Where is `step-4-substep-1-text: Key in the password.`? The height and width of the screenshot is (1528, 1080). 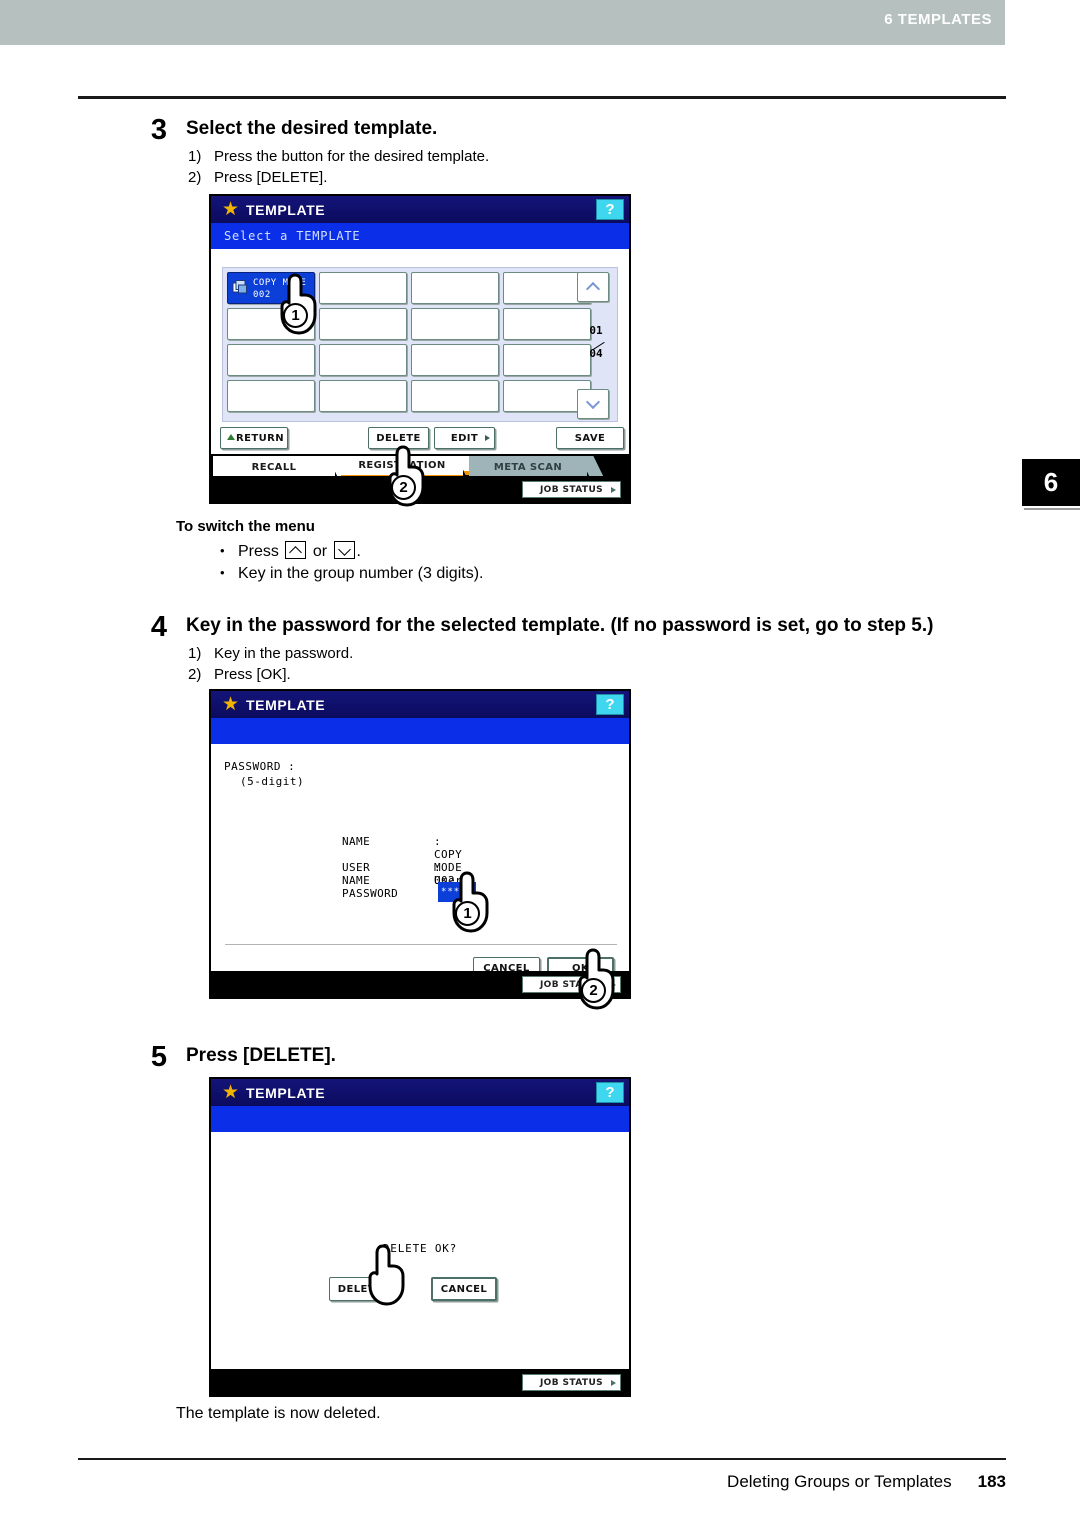 step-4-substep-1-text: Key in the password. is located at coordinates (284, 653).